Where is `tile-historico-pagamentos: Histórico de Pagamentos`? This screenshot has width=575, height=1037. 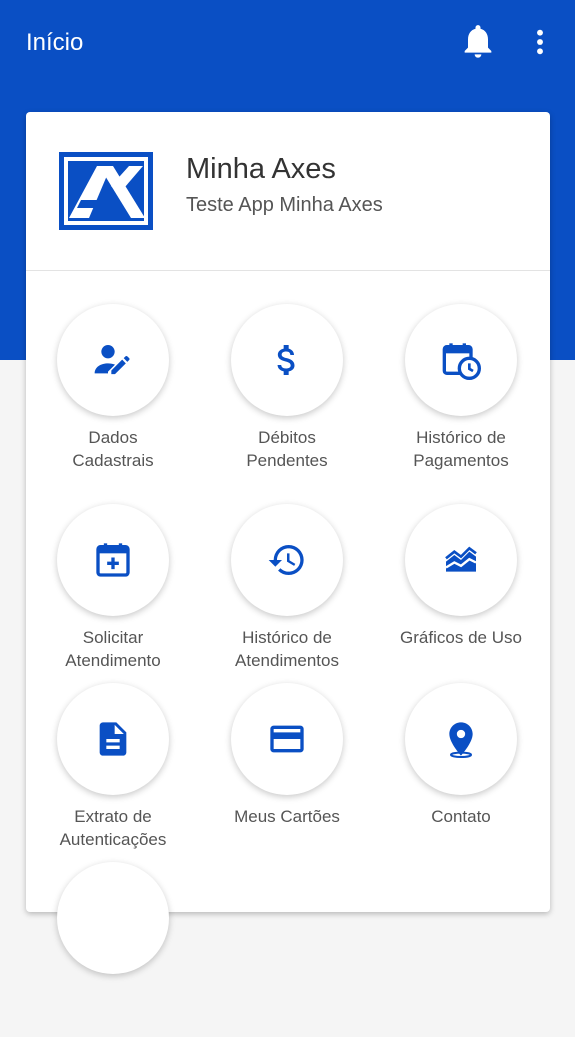 tile-historico-pagamentos: Histórico de Pagamentos is located at coordinates (461, 391).